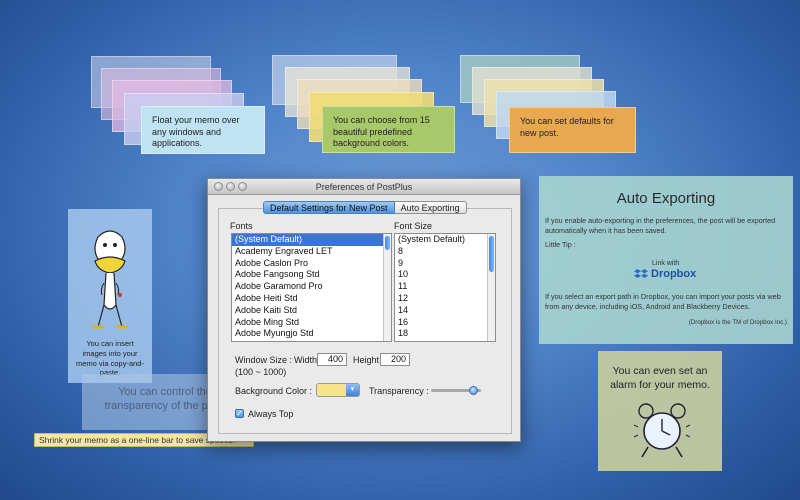  I want to click on window-titlebar: Preferences of PostPlus, so click(364, 187).